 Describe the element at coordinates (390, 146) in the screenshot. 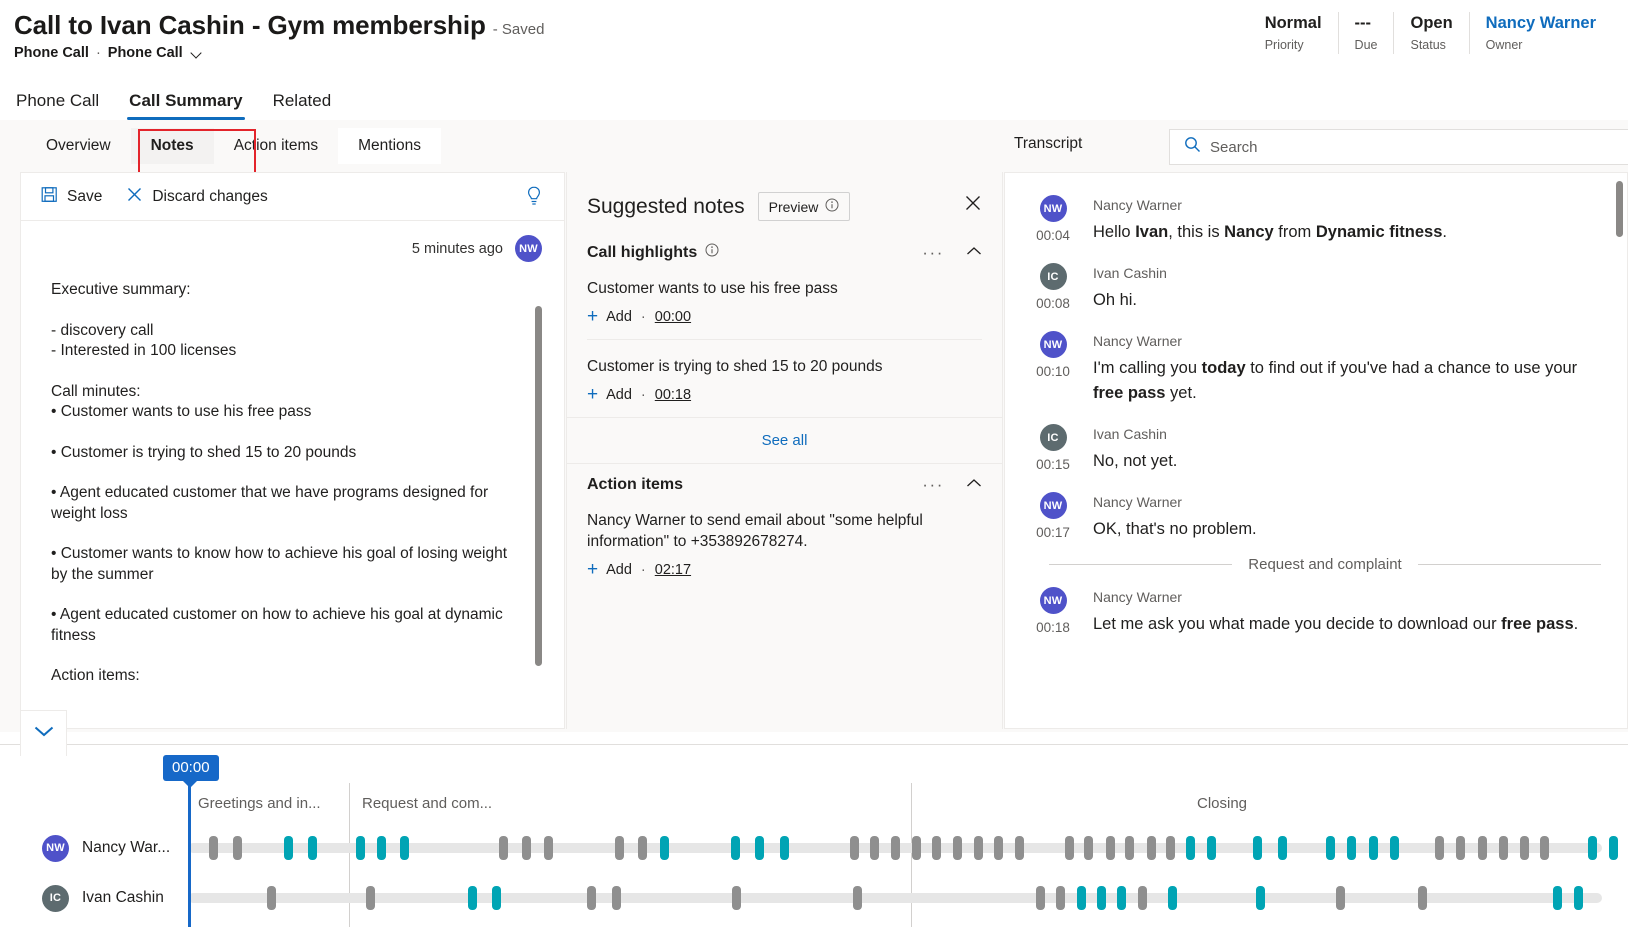

I see `subtab-mentions: Mentions` at that location.